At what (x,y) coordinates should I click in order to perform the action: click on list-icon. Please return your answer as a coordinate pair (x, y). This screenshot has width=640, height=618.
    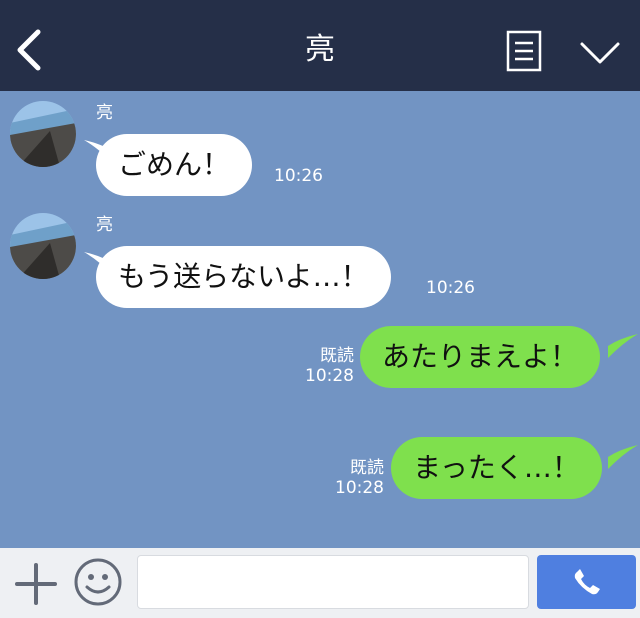
    Looking at the image, I should click on (524, 51).